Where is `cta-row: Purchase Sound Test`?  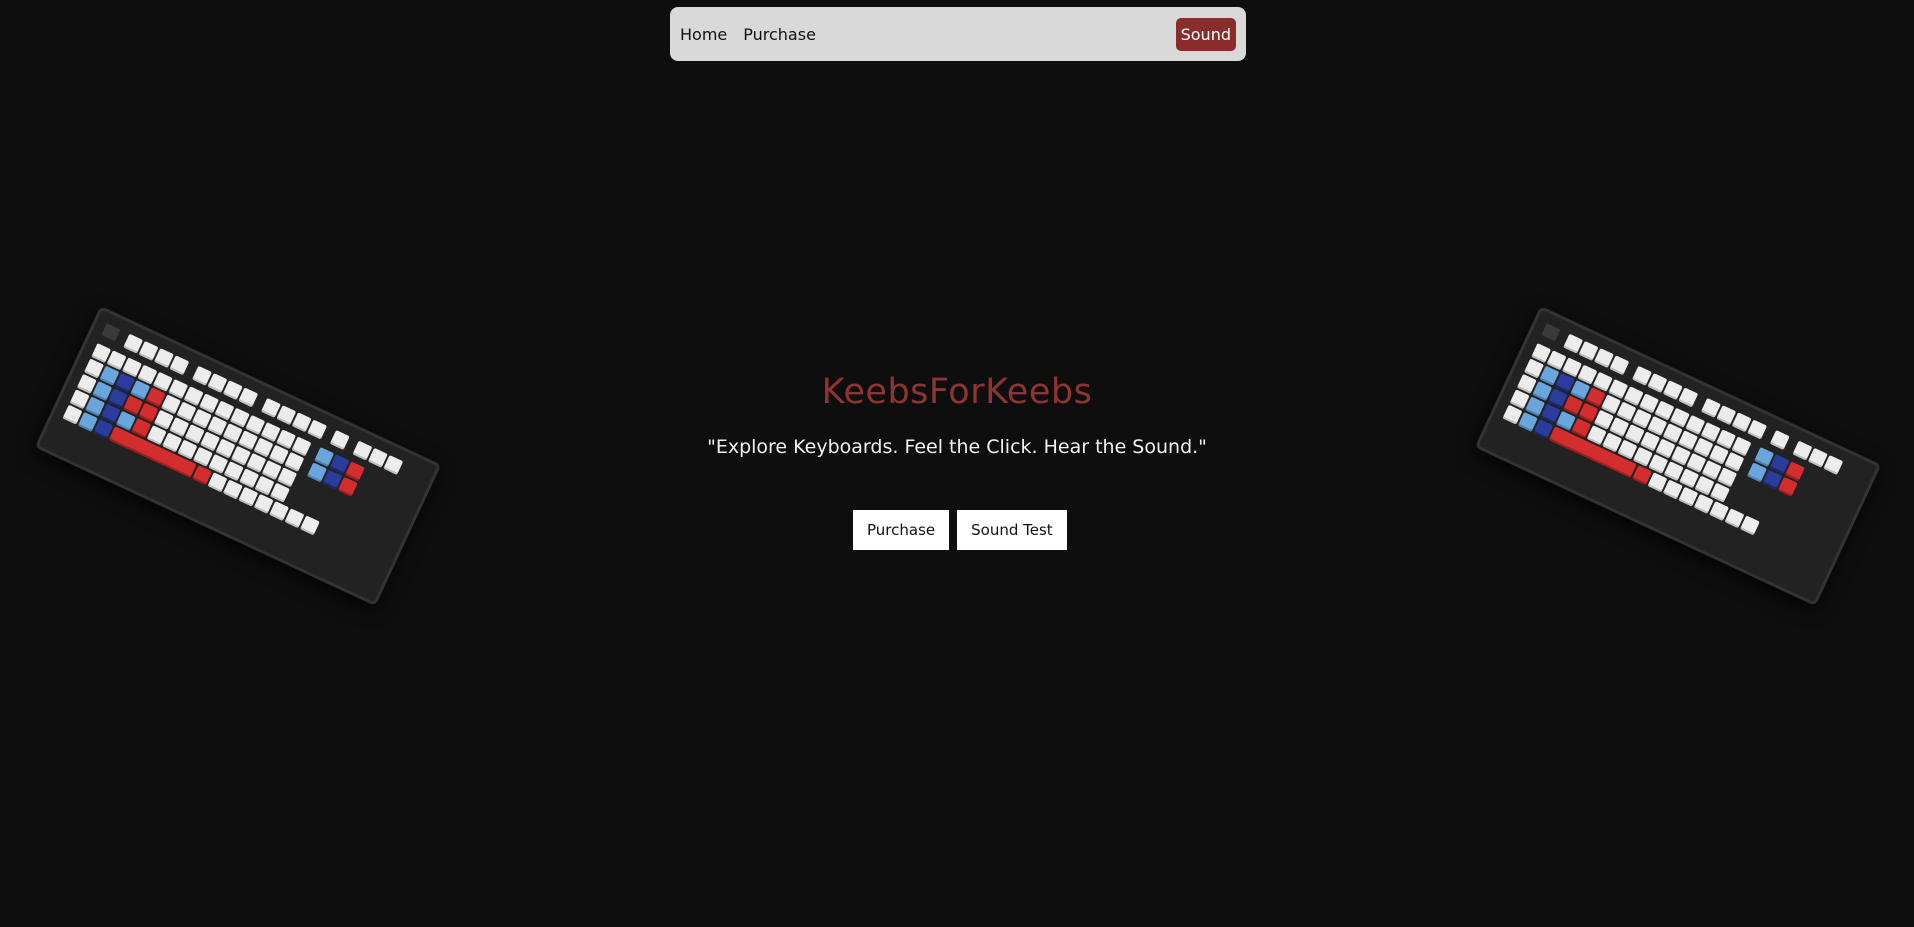 cta-row: Purchase Sound Test is located at coordinates (960, 530).